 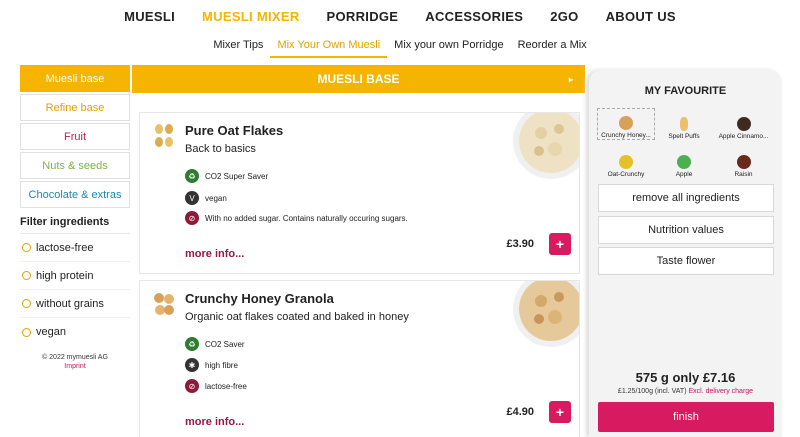 What do you see at coordinates (216, 198) in the screenshot?
I see `attribute-label: vegan` at bounding box center [216, 198].